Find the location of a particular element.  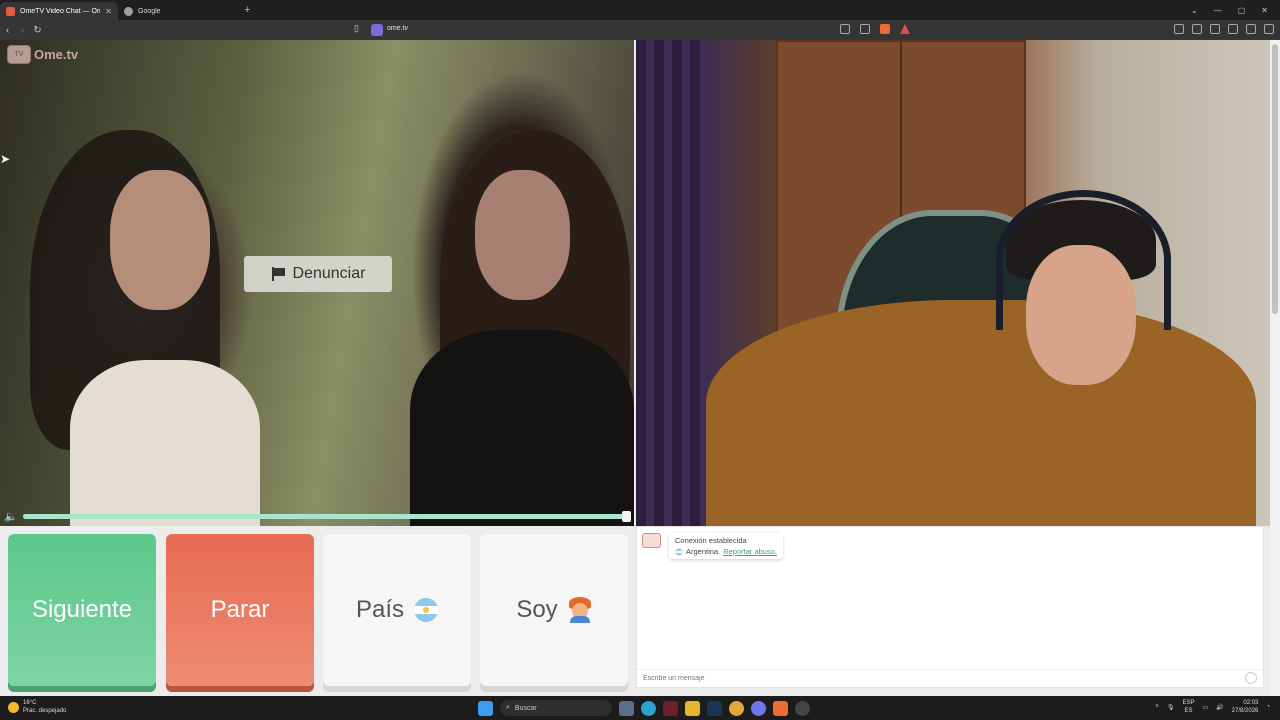

address-bar: ome.tv is located at coordinates (397, 28).